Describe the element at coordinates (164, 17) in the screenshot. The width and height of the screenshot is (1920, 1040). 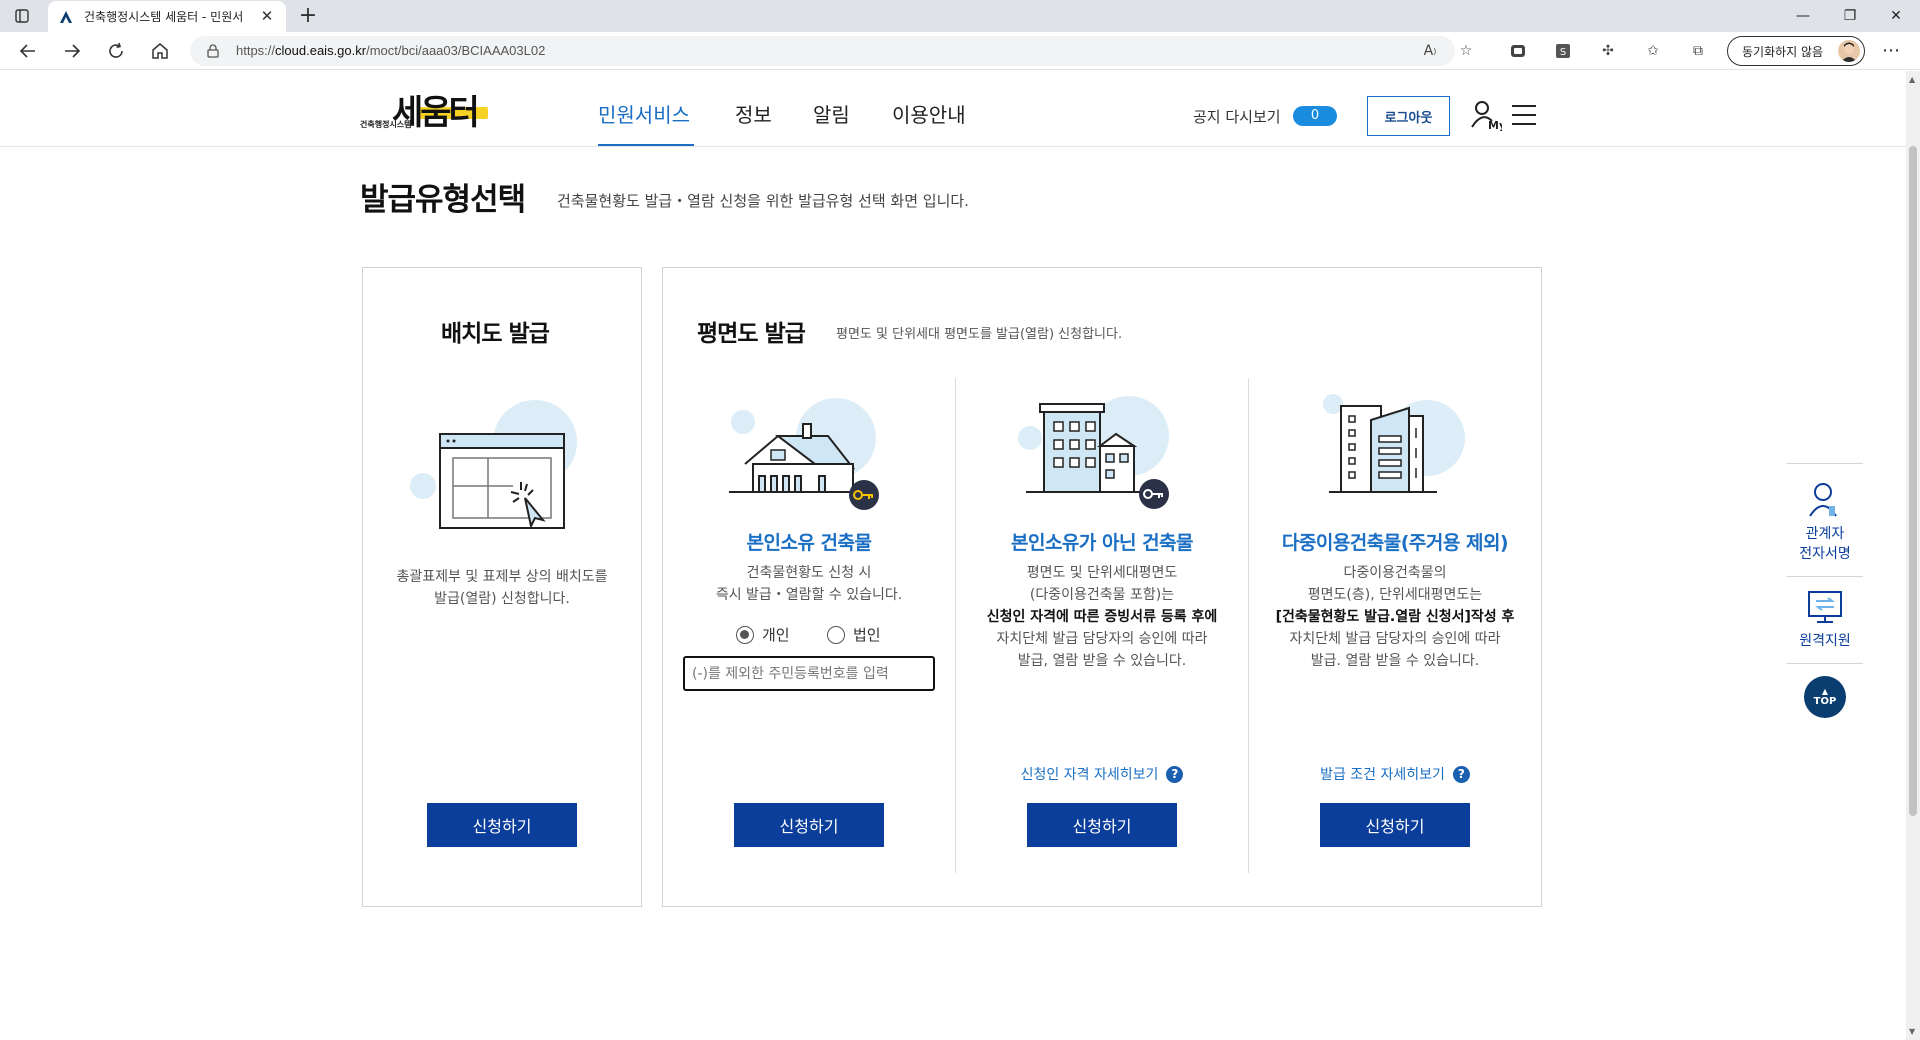
I see `tab-title: 건축행정시스템 세움터 - 민원서` at that location.